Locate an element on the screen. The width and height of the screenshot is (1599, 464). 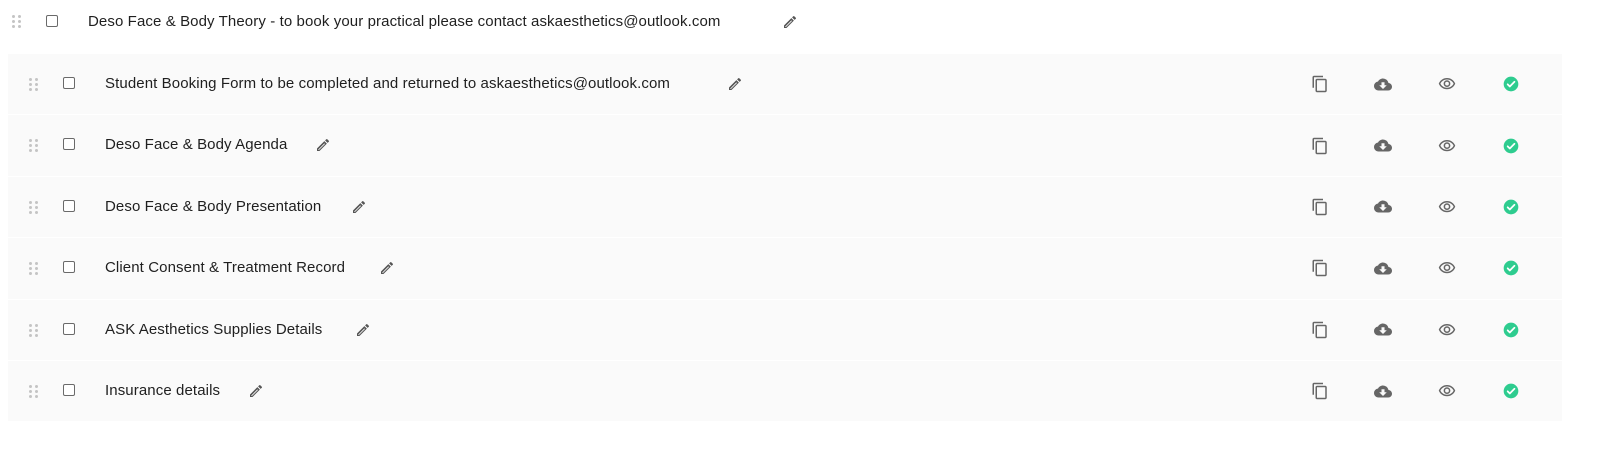
item-title: Deso Face & Body Presentation is located at coordinates (213, 206).